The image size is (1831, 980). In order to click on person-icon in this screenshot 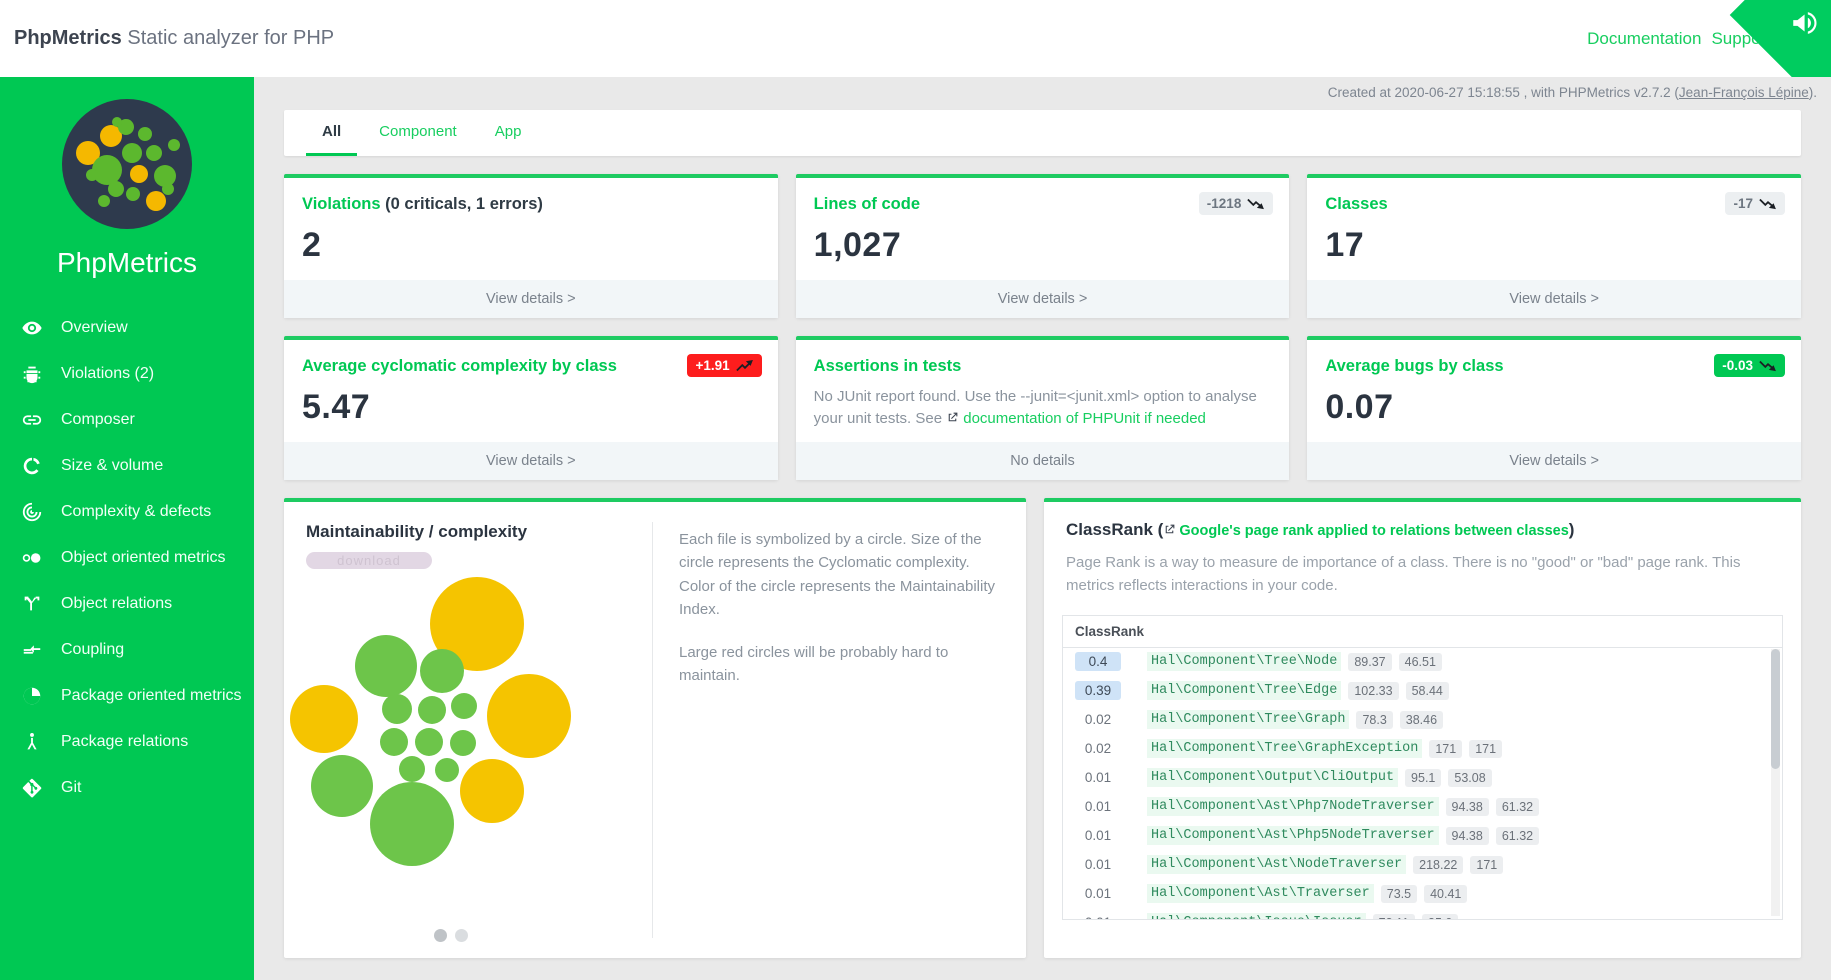, I will do `click(32, 742)`.